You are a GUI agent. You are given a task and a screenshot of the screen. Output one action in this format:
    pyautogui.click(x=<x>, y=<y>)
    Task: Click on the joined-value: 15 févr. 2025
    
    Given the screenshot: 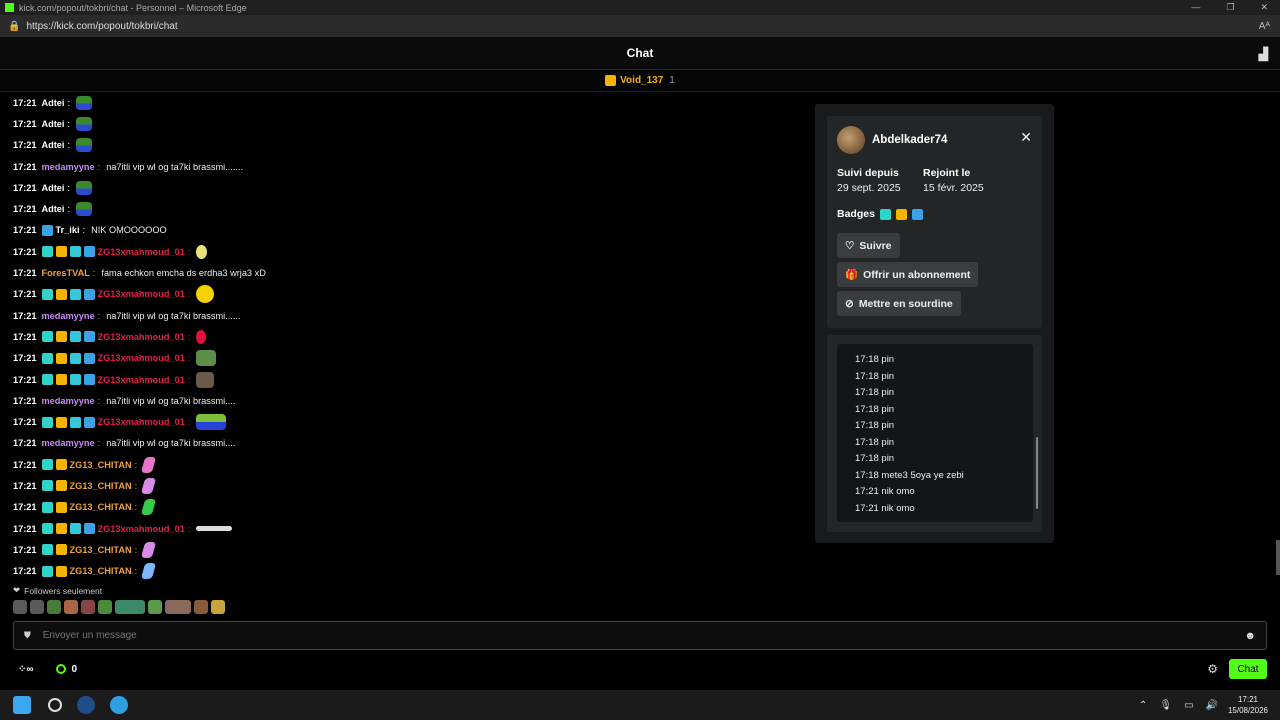 What is the action you would take?
    pyautogui.click(x=953, y=188)
    